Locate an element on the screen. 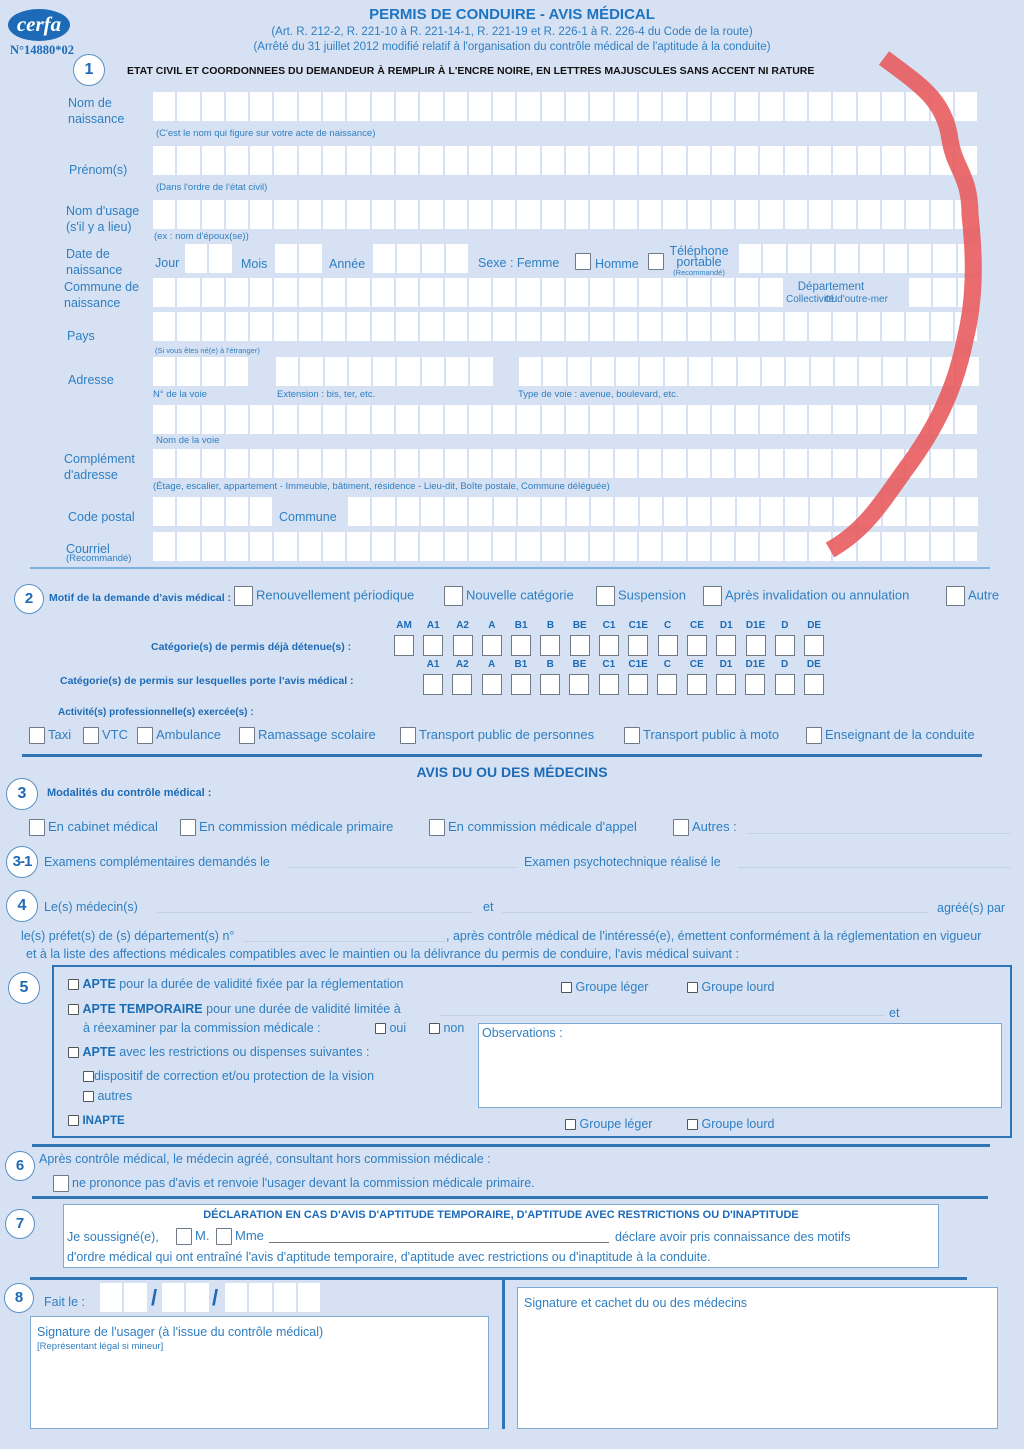 This screenshot has width=1024, height=1449. motif-apres-invalidation: Après invalidation ou annulation is located at coordinates (806, 596).